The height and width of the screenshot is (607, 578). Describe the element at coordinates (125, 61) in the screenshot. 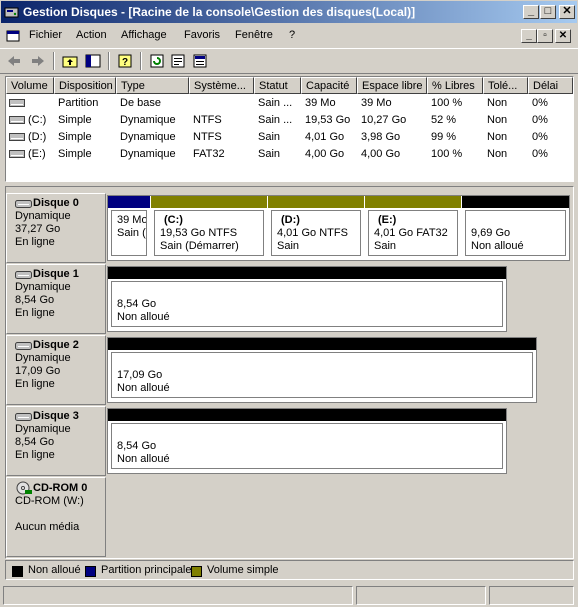

I see `help-button: ?` at that location.